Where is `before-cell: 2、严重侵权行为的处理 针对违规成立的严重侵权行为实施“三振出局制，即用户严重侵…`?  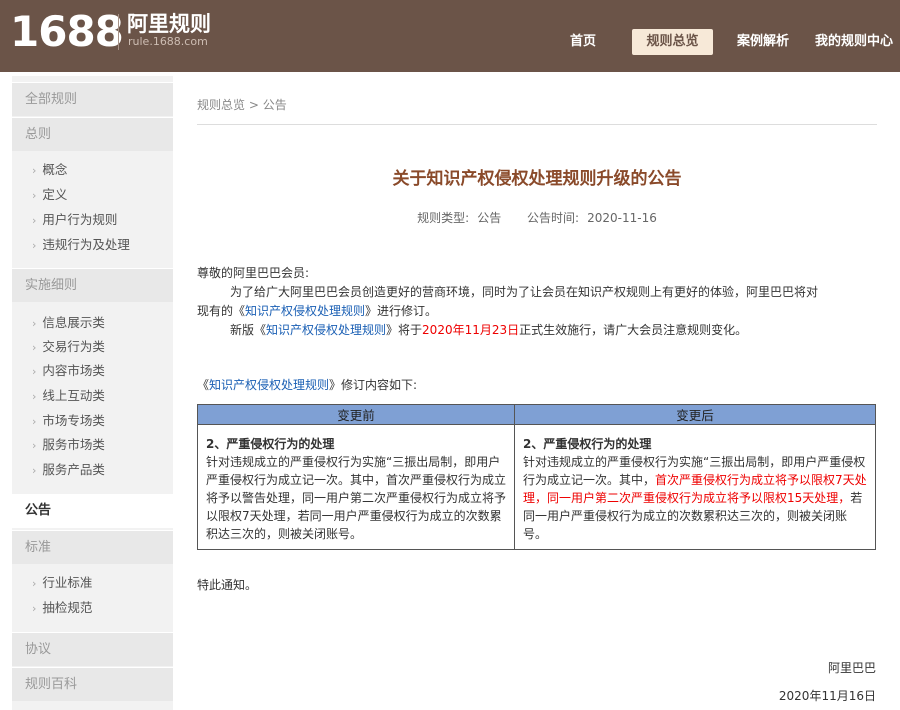 before-cell: 2、严重侵权行为的处理 针对违规成立的严重侵权行为实施“三振出局制，即用户严重侵… is located at coordinates (356, 487).